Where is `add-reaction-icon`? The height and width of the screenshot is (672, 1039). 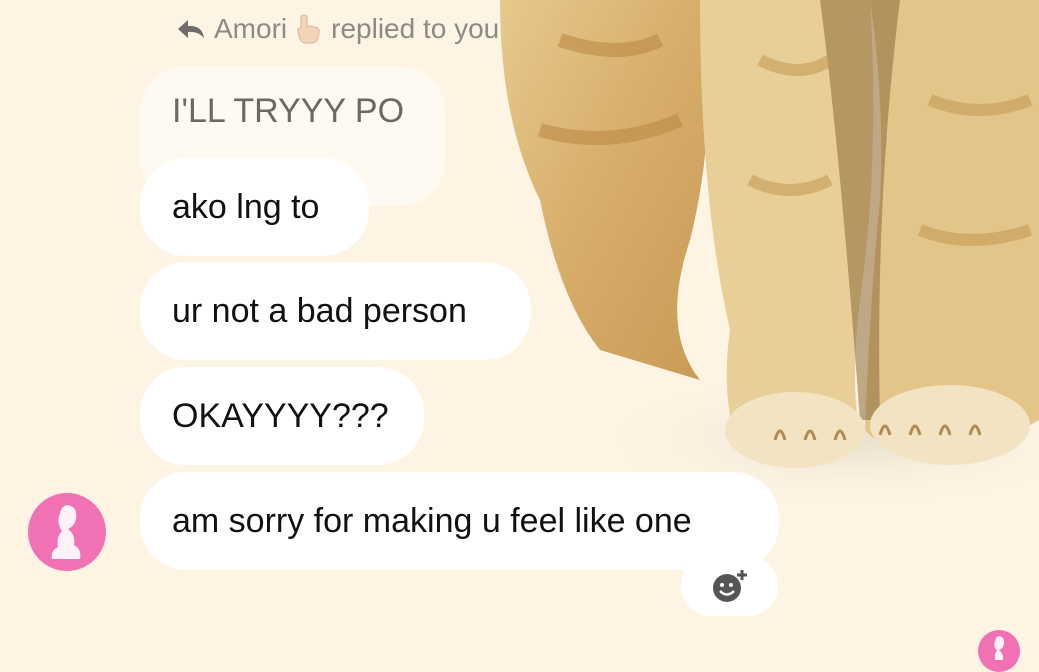 add-reaction-icon is located at coordinates (729, 586).